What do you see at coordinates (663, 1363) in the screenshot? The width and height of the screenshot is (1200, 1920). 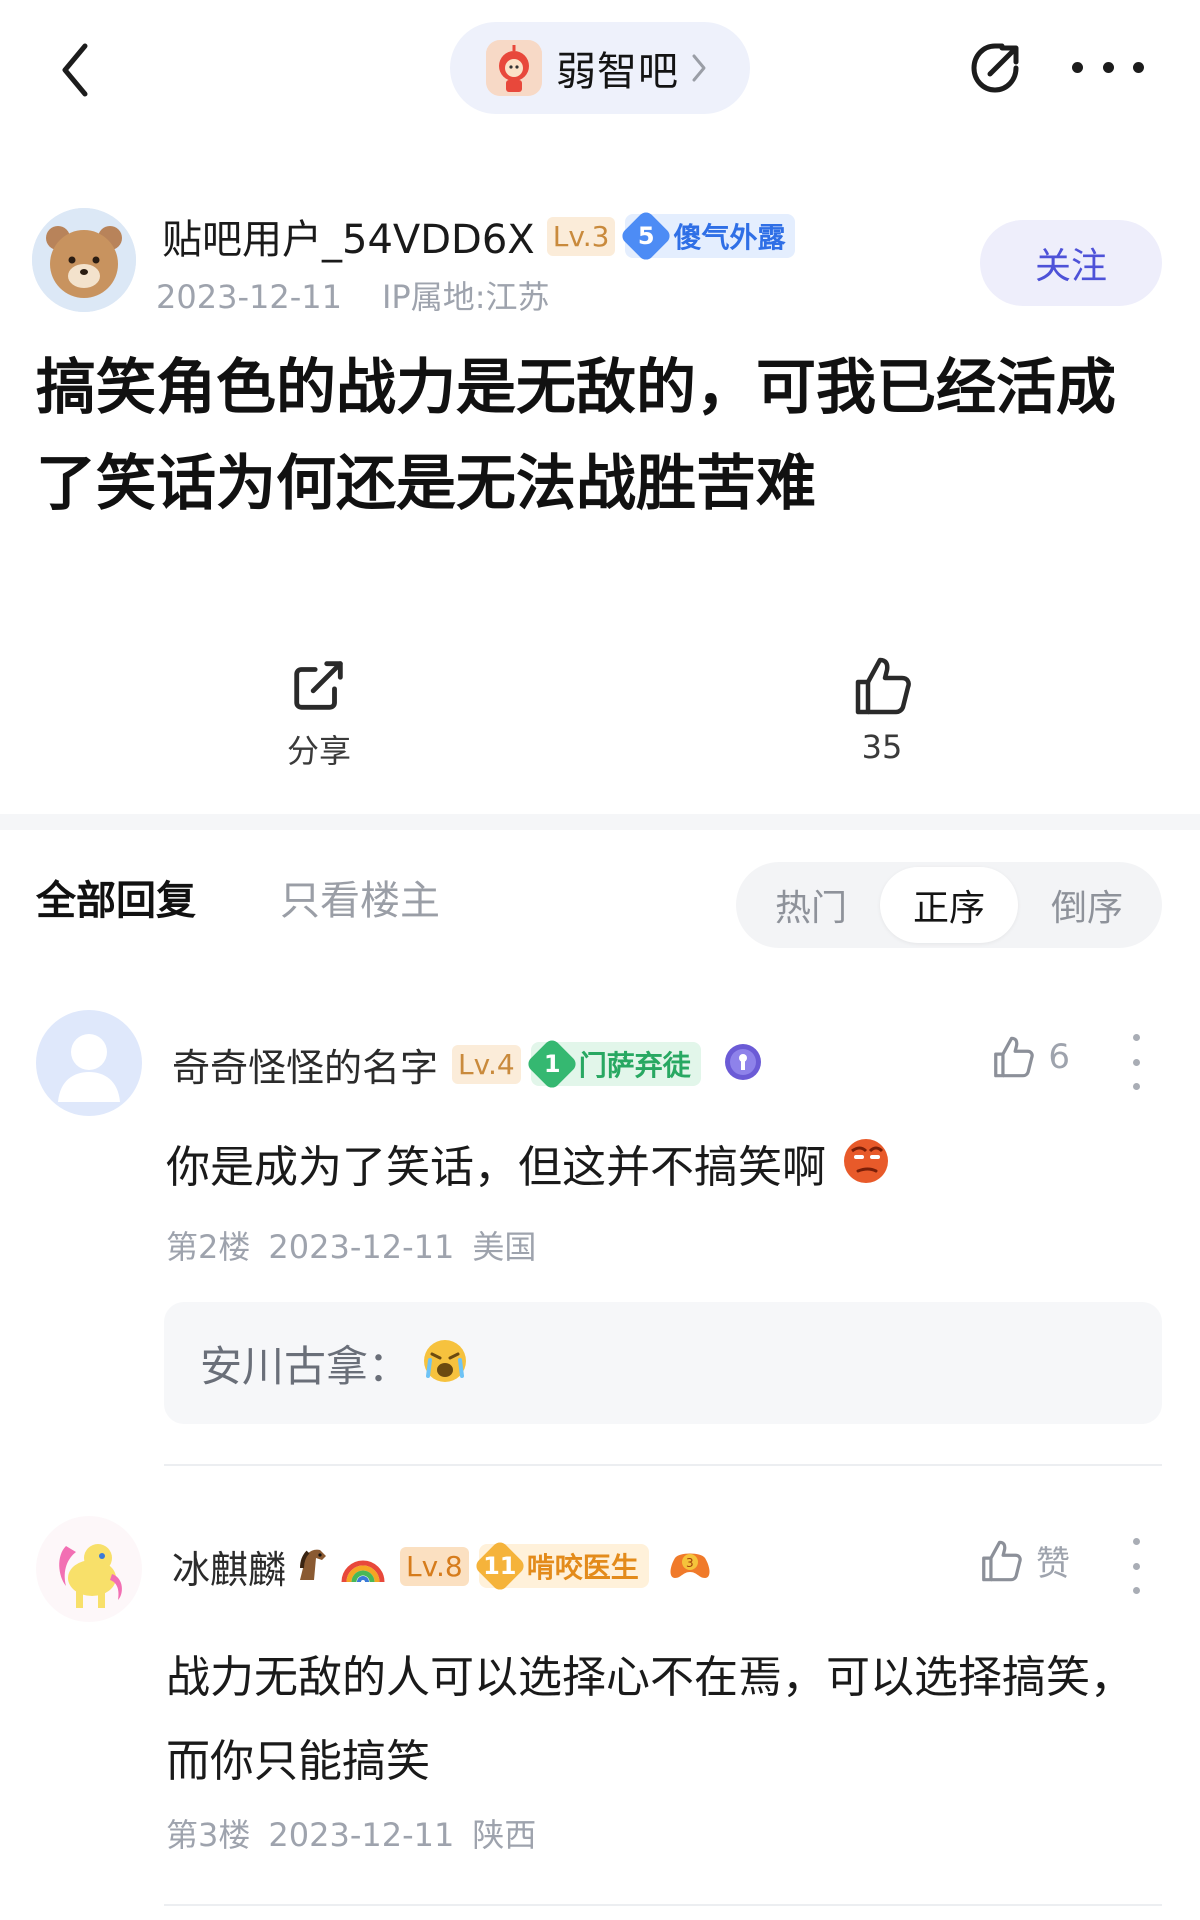 I see `sub-reply-box: 安川古拿：` at bounding box center [663, 1363].